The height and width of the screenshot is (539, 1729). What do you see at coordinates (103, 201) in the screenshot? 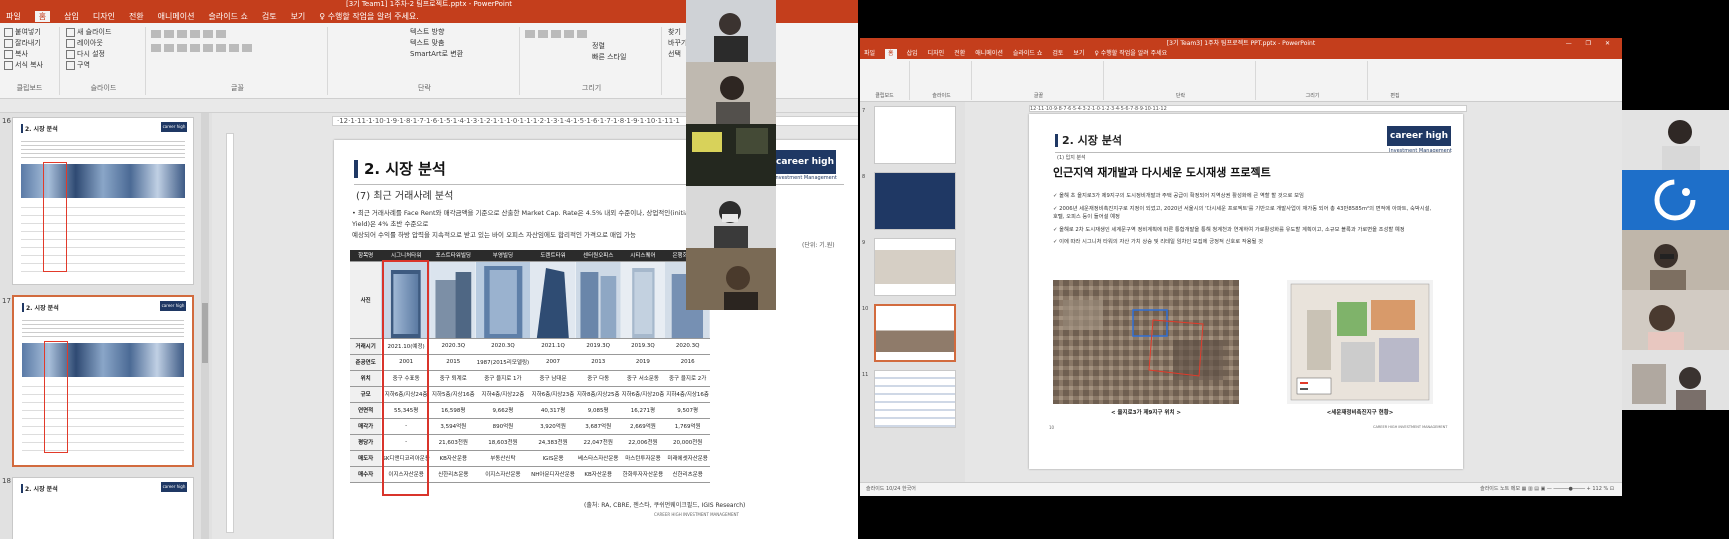
I see `slide-thumbnail-16: 2. 시장 분석 career high` at bounding box center [103, 201].